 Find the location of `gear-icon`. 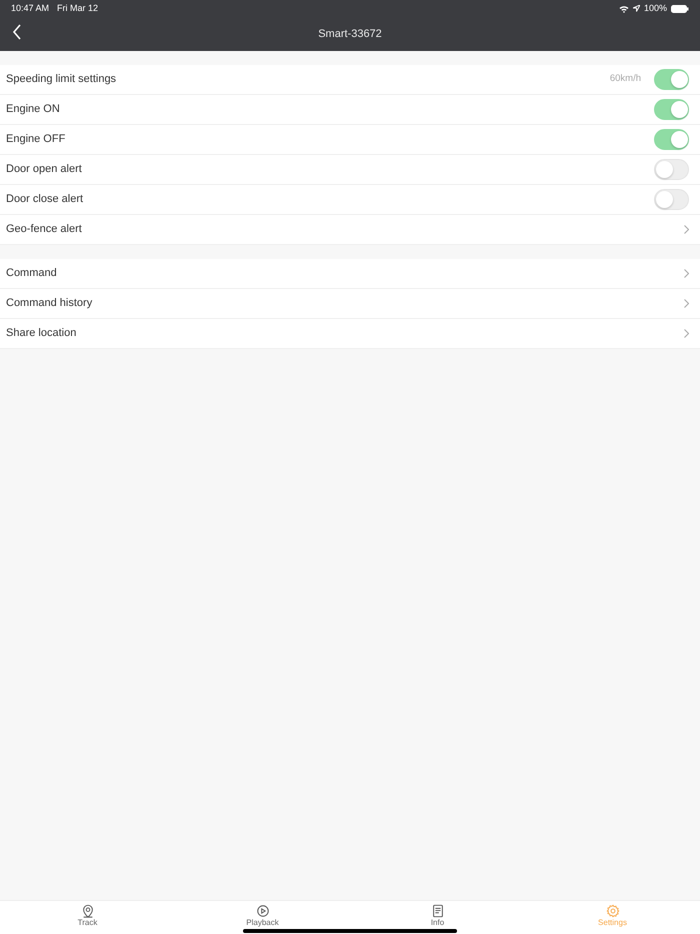

gear-icon is located at coordinates (613, 911).